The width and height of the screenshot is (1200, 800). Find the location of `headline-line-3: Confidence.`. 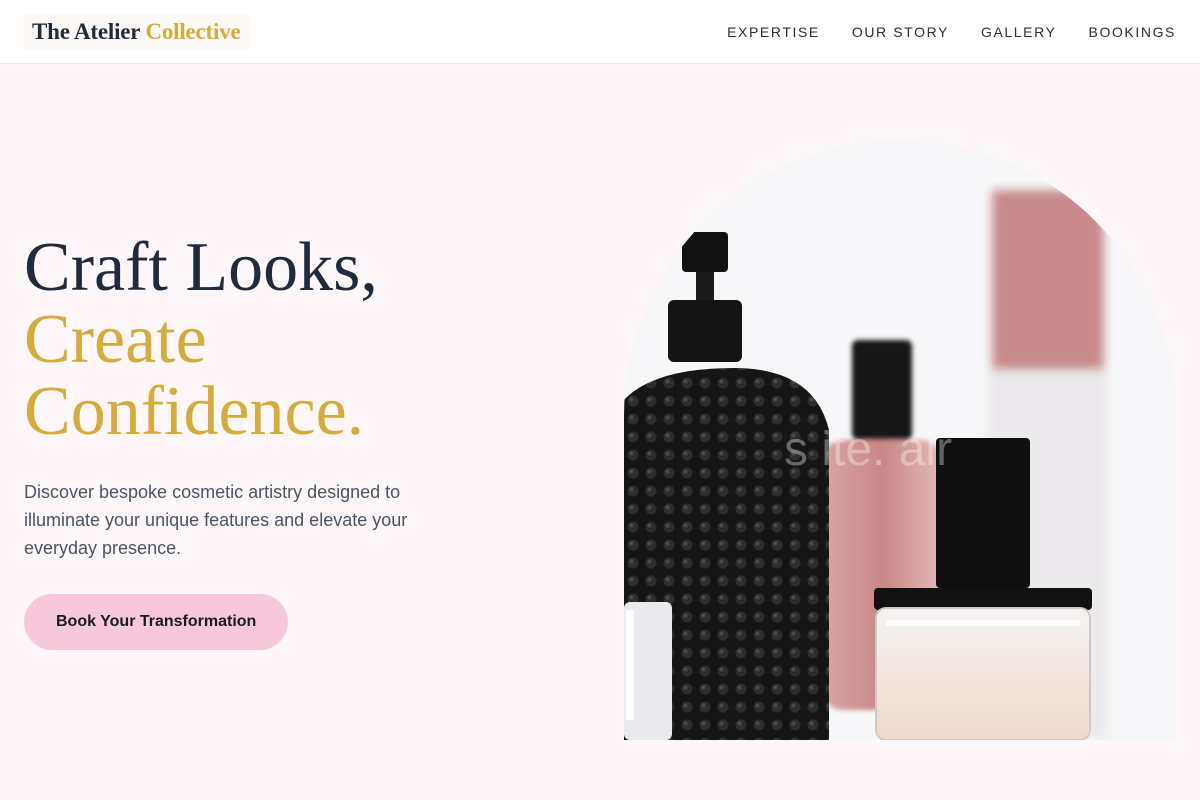

headline-line-3: Confidence. is located at coordinates (194, 411).